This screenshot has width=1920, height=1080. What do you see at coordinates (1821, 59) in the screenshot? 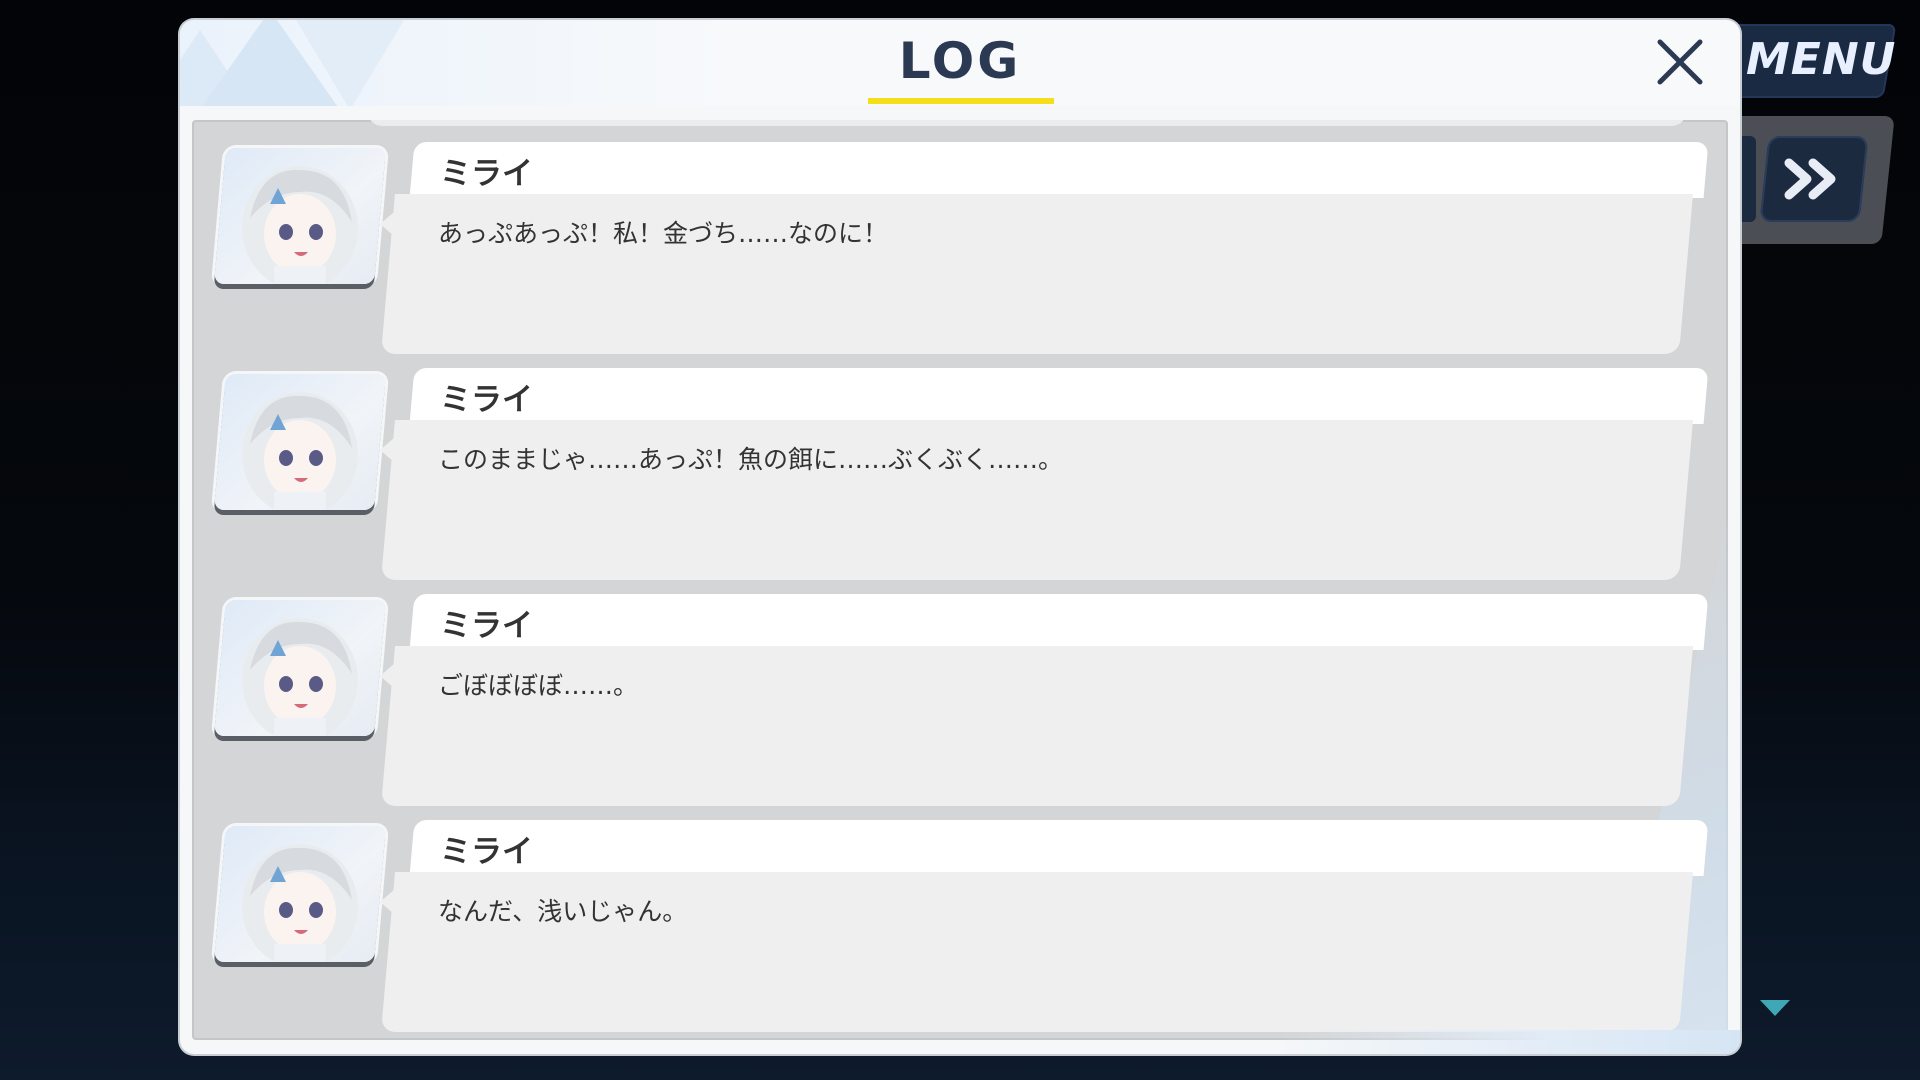
I see `menu-label: MENU` at bounding box center [1821, 59].